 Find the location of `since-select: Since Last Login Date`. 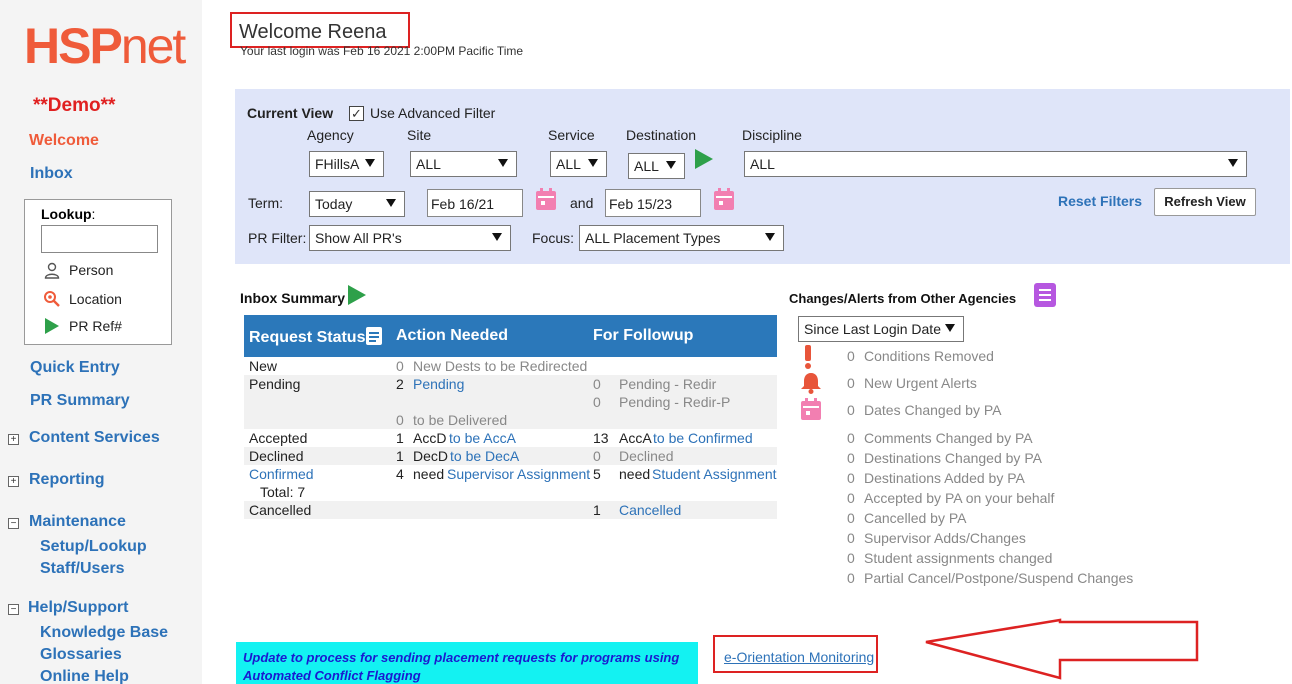

since-select: Since Last Login Date is located at coordinates (881, 329).